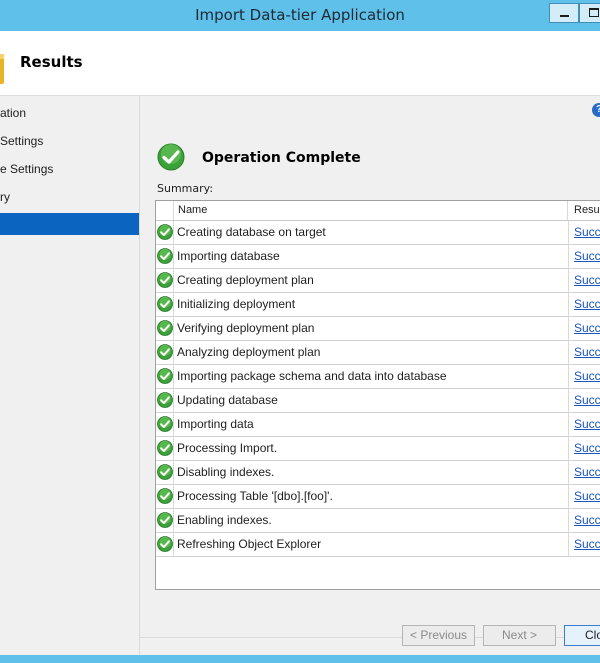 This screenshot has width=600, height=663. I want to click on table-row: Verifying deployment plan Succ, so click(378, 329).